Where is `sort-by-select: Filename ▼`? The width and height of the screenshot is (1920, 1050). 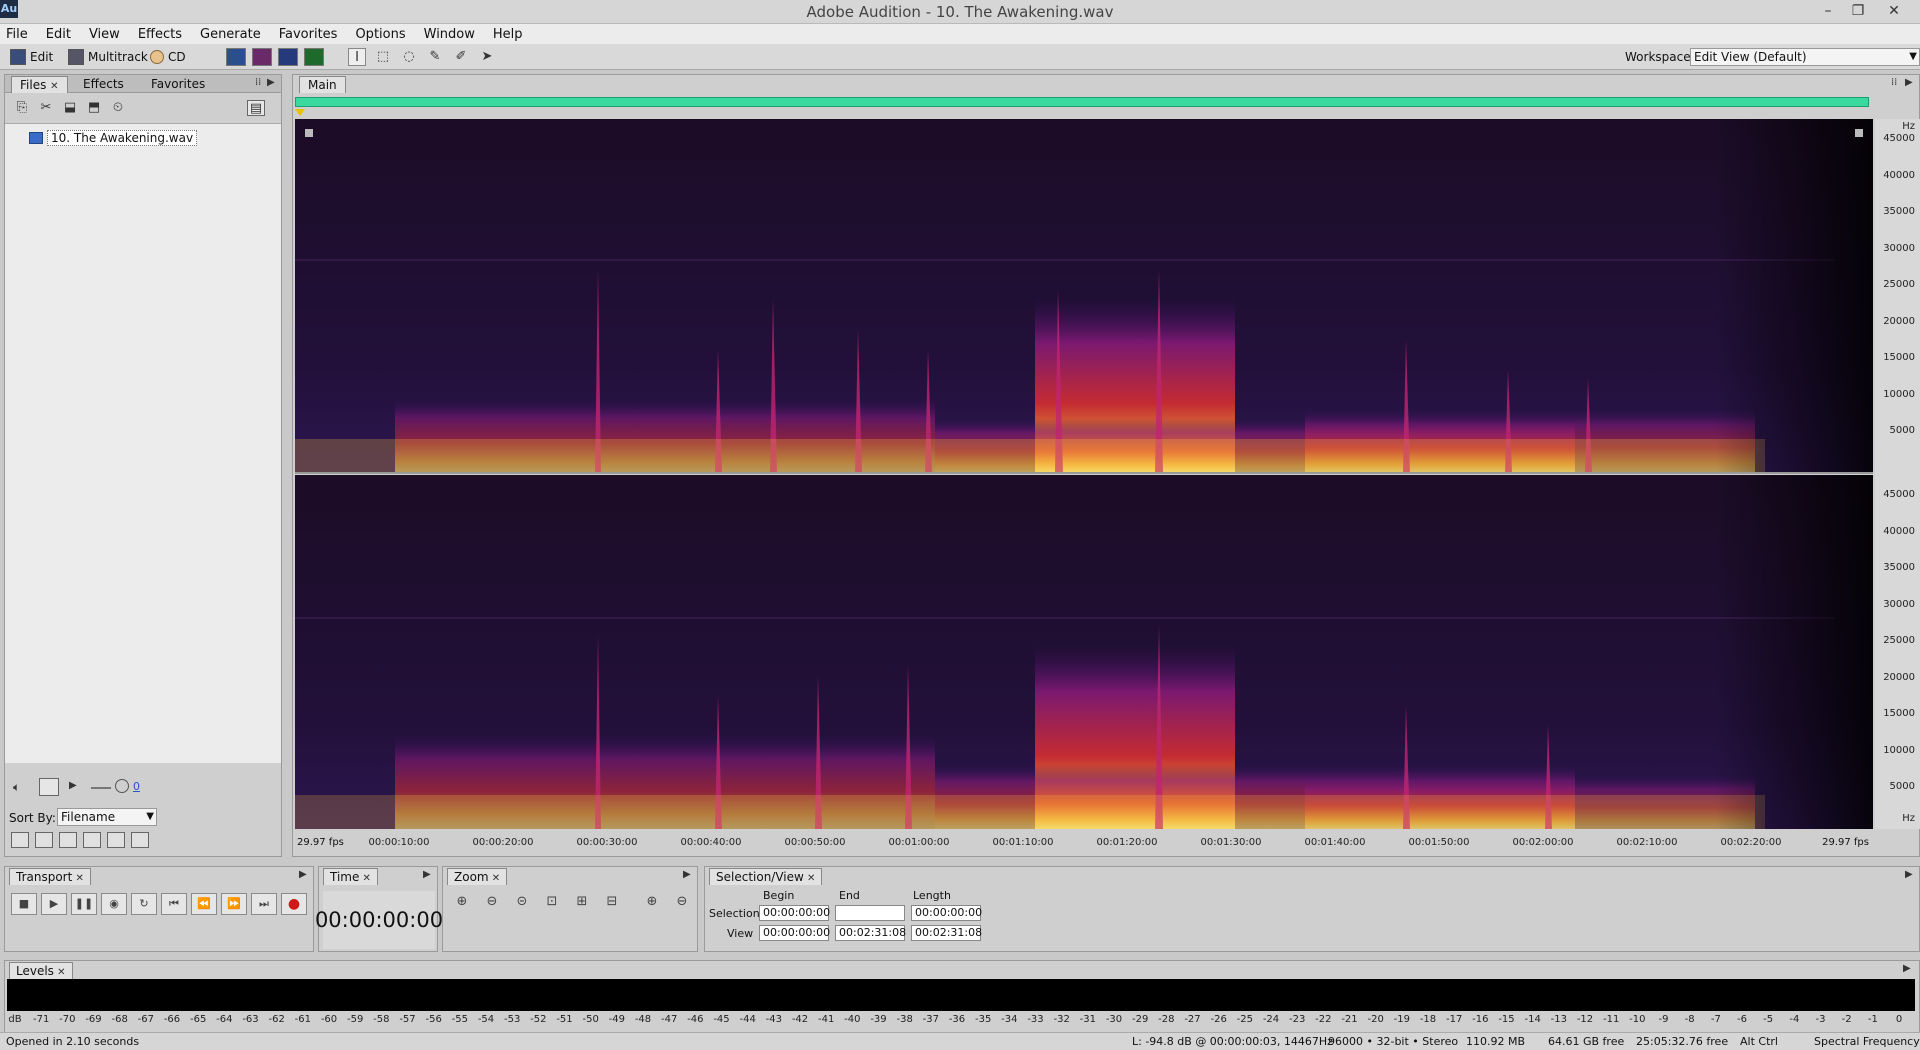
sort-by-select: Filename ▼ is located at coordinates (107, 817).